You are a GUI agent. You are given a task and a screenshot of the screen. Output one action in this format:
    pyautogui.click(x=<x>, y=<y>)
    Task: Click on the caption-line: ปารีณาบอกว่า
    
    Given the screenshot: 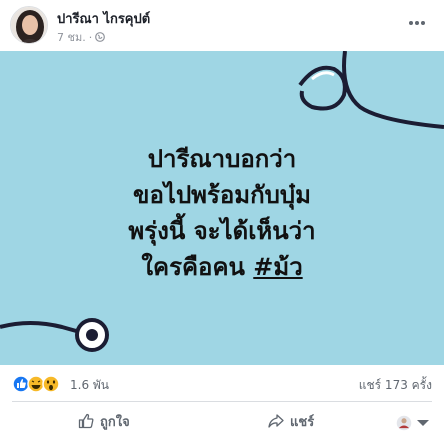 What is the action you would take?
    pyautogui.click(x=222, y=159)
    